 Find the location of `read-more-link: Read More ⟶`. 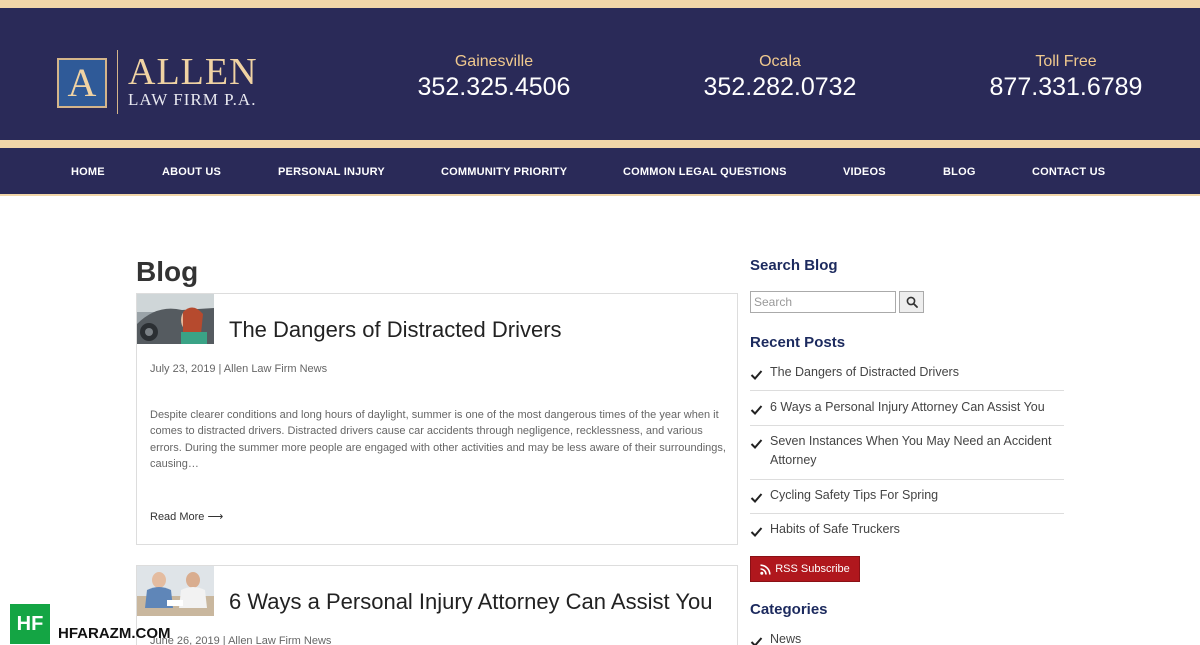

read-more-link: Read More ⟶ is located at coordinates (186, 517).